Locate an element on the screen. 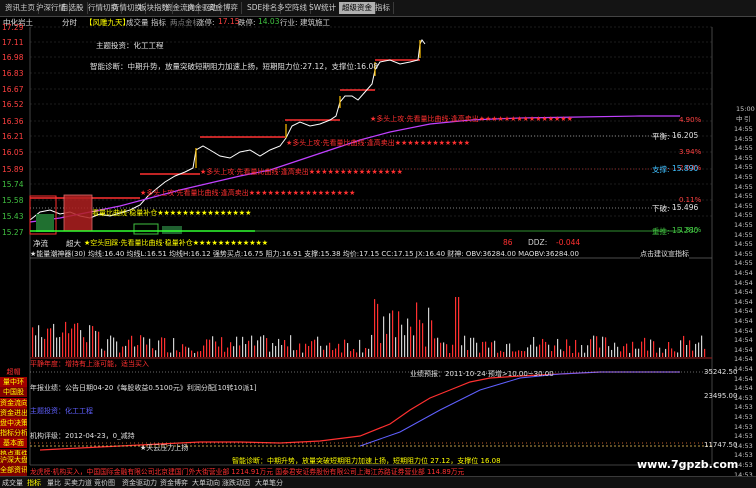 This screenshot has width=756, height=488. sidebar-item: 沪深大盘 is located at coordinates (13, 460).